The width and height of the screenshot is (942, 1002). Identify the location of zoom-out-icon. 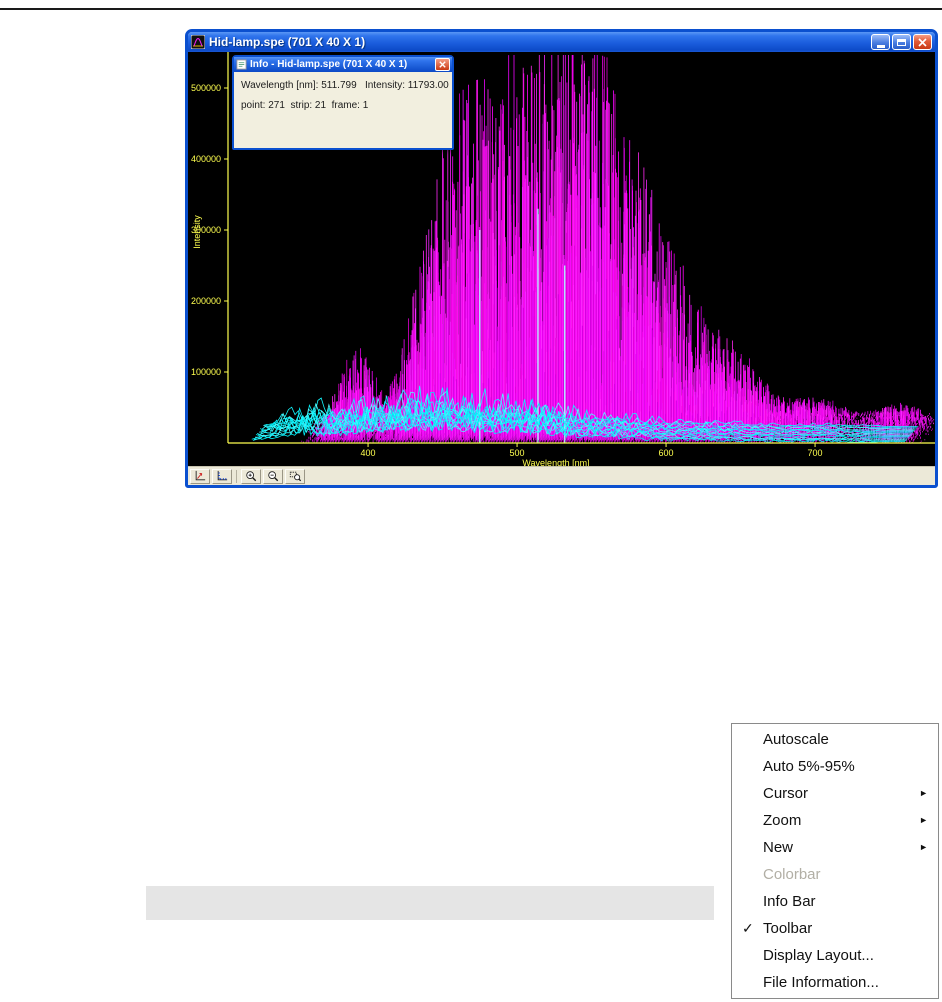
(273, 476).